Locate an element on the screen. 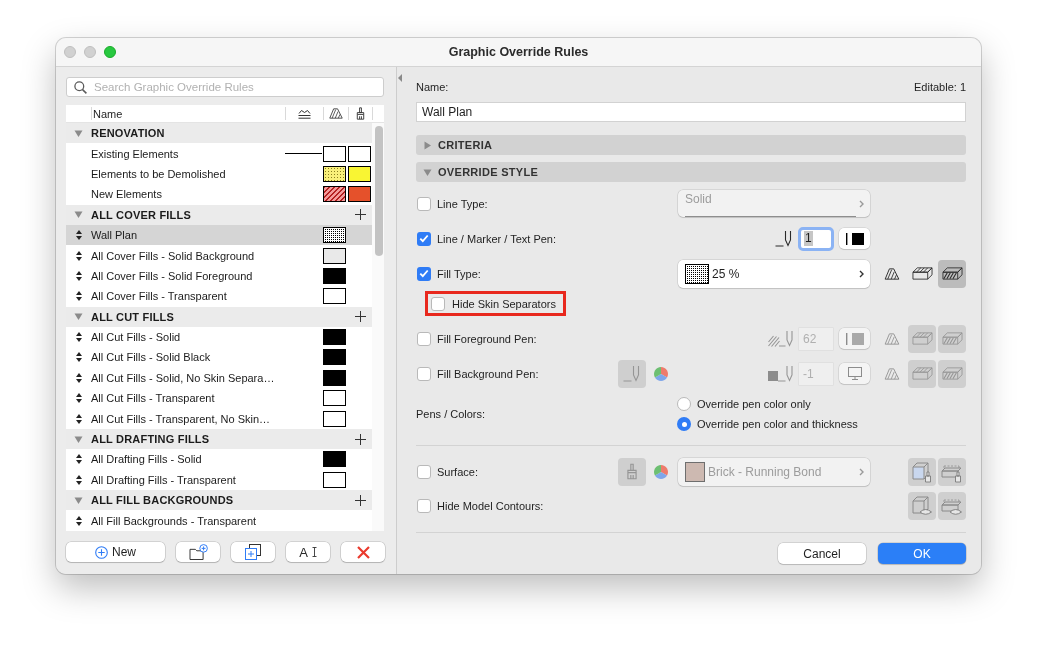 This screenshot has height=648, width=1037. rule-name: All Cut Fills - Transparent is located at coordinates (153, 398).